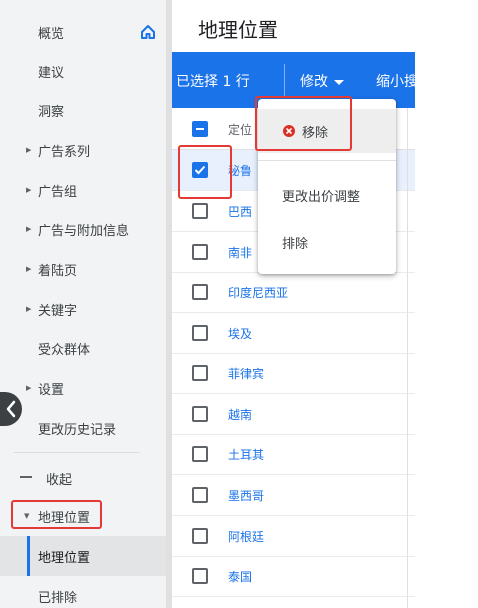  What do you see at coordinates (293, 414) in the screenshot?
I see `table-row: 越南` at bounding box center [293, 414].